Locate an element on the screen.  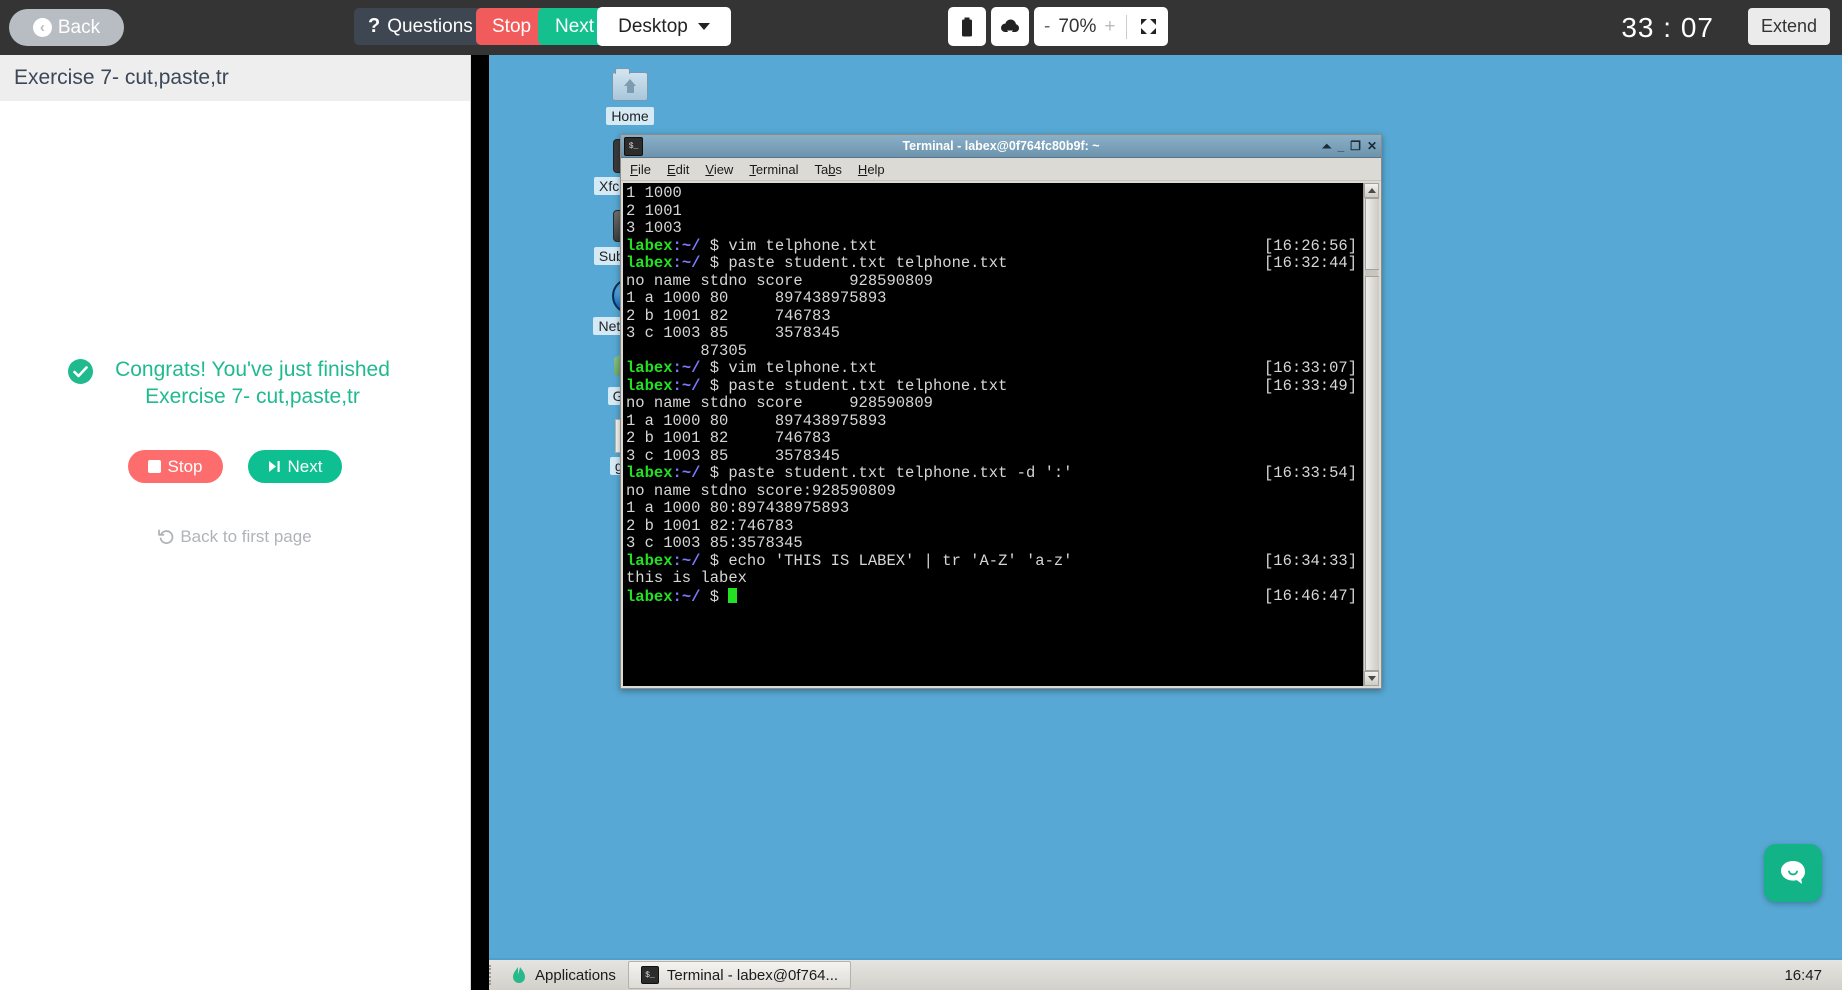
scroll-down-arrow-icon is located at coordinates (1371, 678).